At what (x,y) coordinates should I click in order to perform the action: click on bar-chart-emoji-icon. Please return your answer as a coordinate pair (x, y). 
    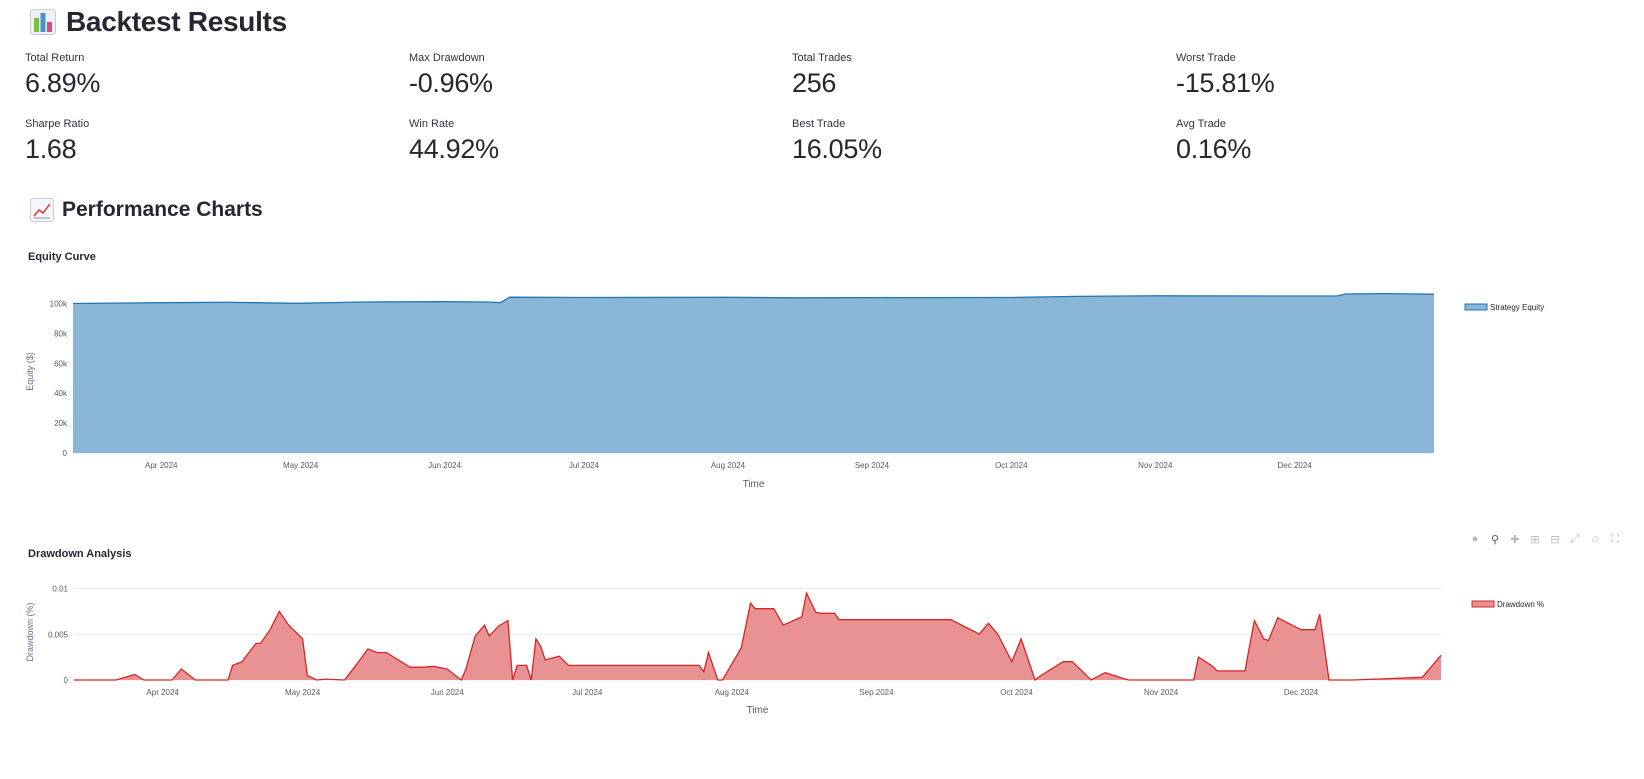
    Looking at the image, I should click on (43, 22).